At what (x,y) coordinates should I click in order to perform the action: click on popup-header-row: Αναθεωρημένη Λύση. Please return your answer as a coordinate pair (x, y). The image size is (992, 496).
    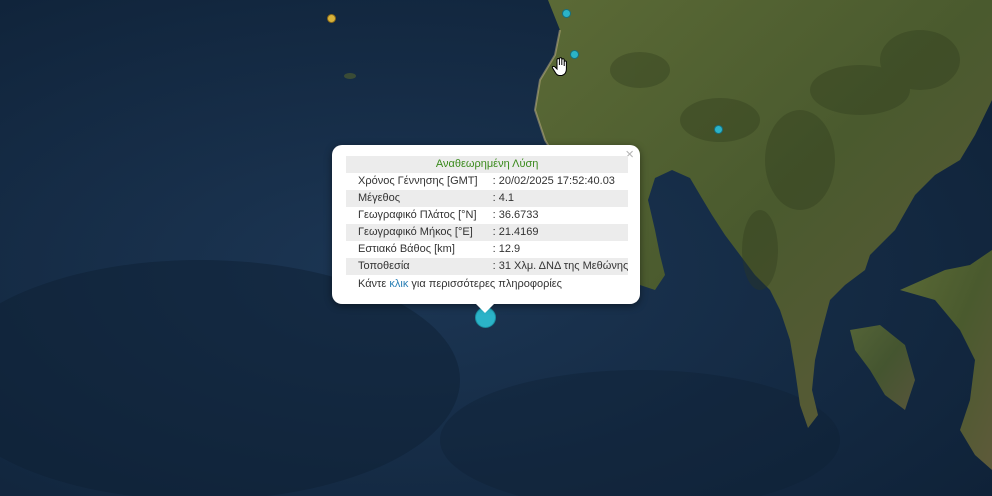
    Looking at the image, I should click on (487, 164).